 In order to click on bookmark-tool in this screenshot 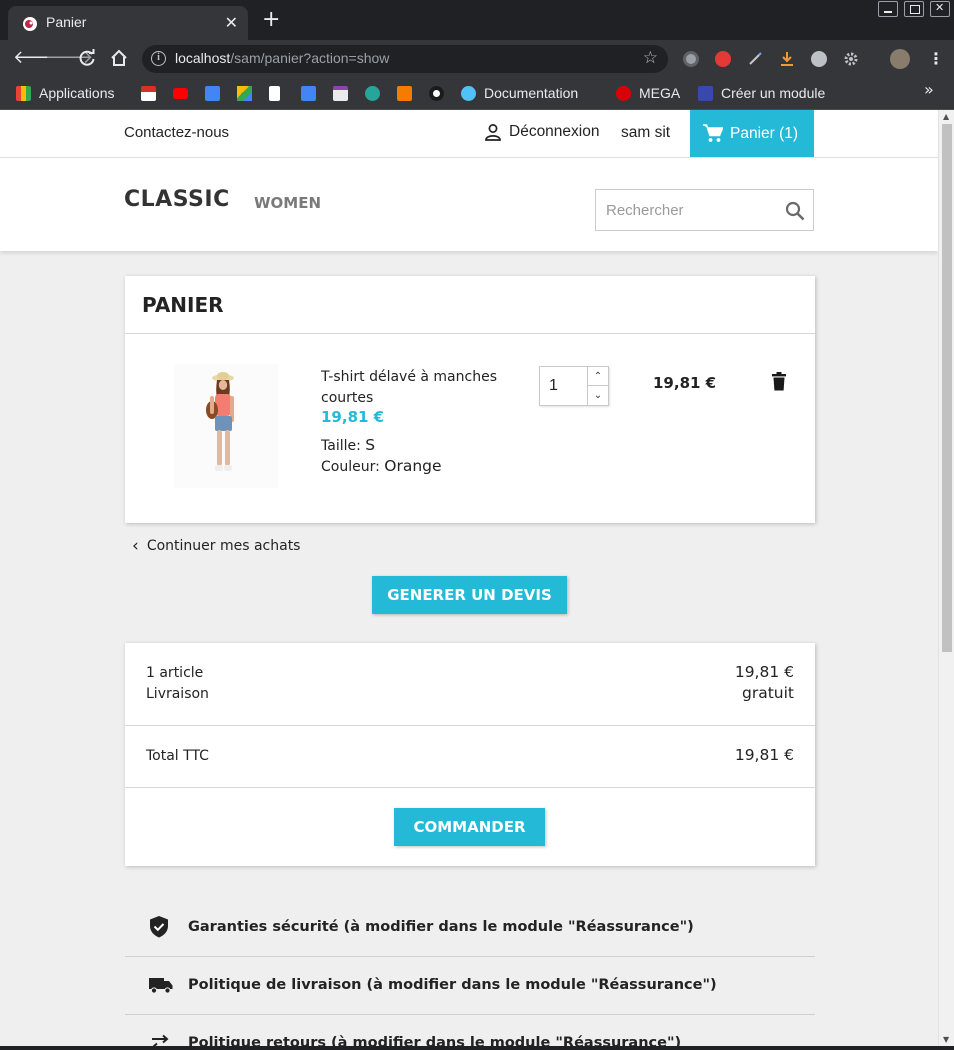, I will do `click(404, 93)`.